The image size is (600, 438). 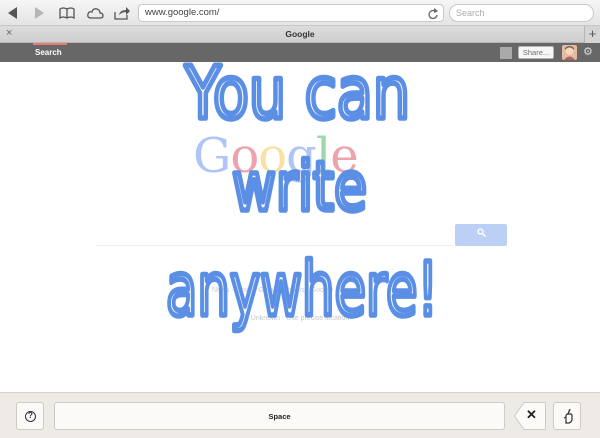 I want to click on active-indicator, so click(x=50, y=44).